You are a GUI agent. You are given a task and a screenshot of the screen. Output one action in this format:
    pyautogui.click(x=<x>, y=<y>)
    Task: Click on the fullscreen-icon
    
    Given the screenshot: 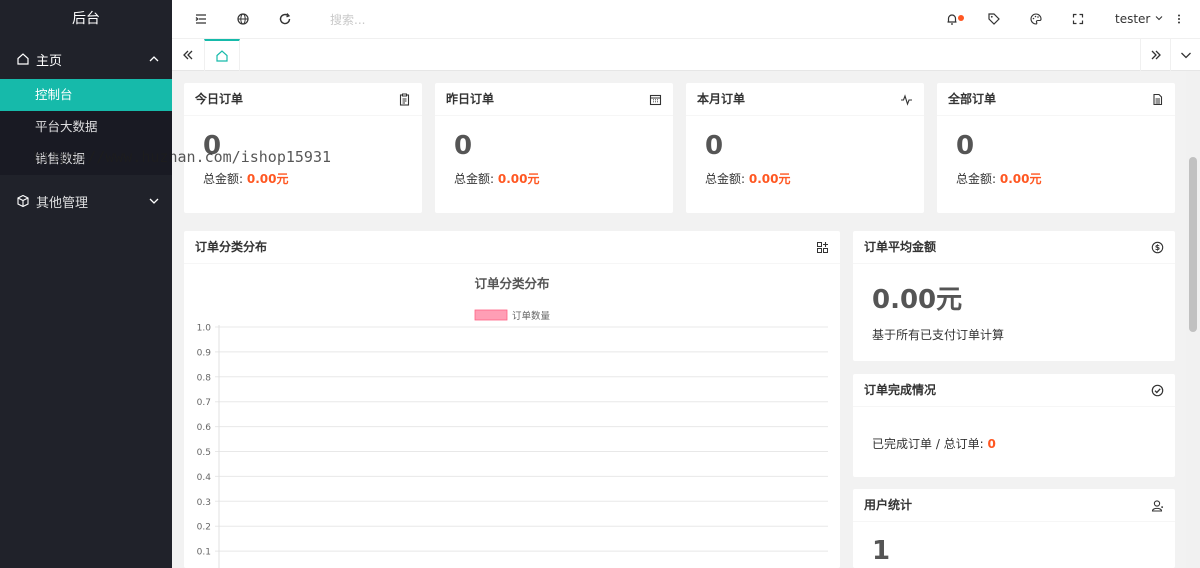 What is the action you would take?
    pyautogui.click(x=1078, y=19)
    